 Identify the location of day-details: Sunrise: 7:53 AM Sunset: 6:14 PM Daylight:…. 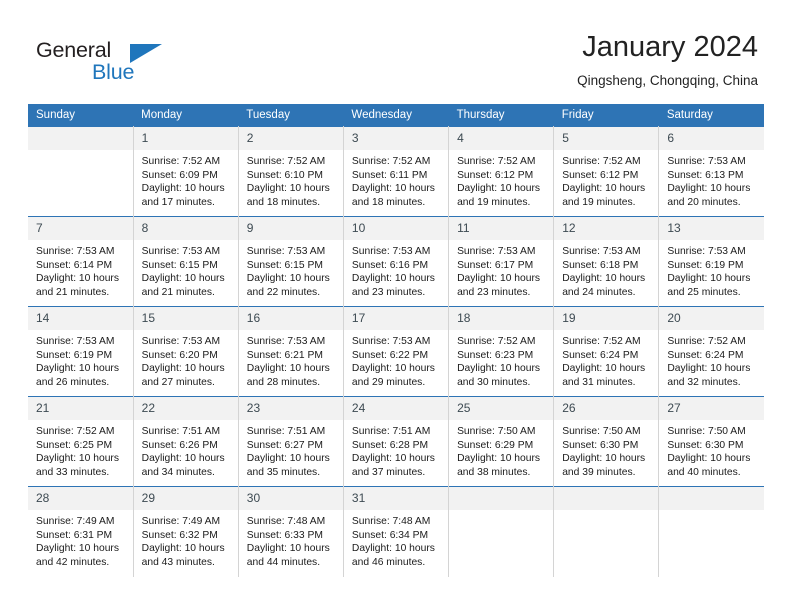
(80, 269).